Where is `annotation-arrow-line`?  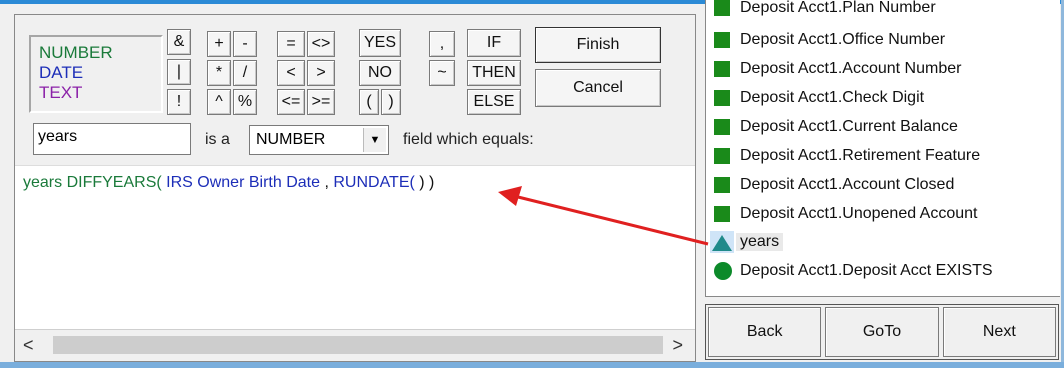 annotation-arrow-line is located at coordinates (611, 220).